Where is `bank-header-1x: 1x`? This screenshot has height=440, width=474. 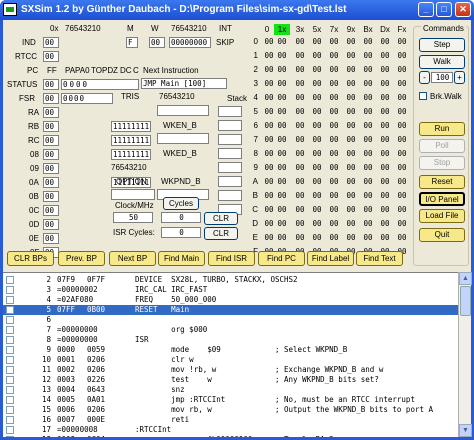 bank-header-1x: 1x is located at coordinates (282, 29).